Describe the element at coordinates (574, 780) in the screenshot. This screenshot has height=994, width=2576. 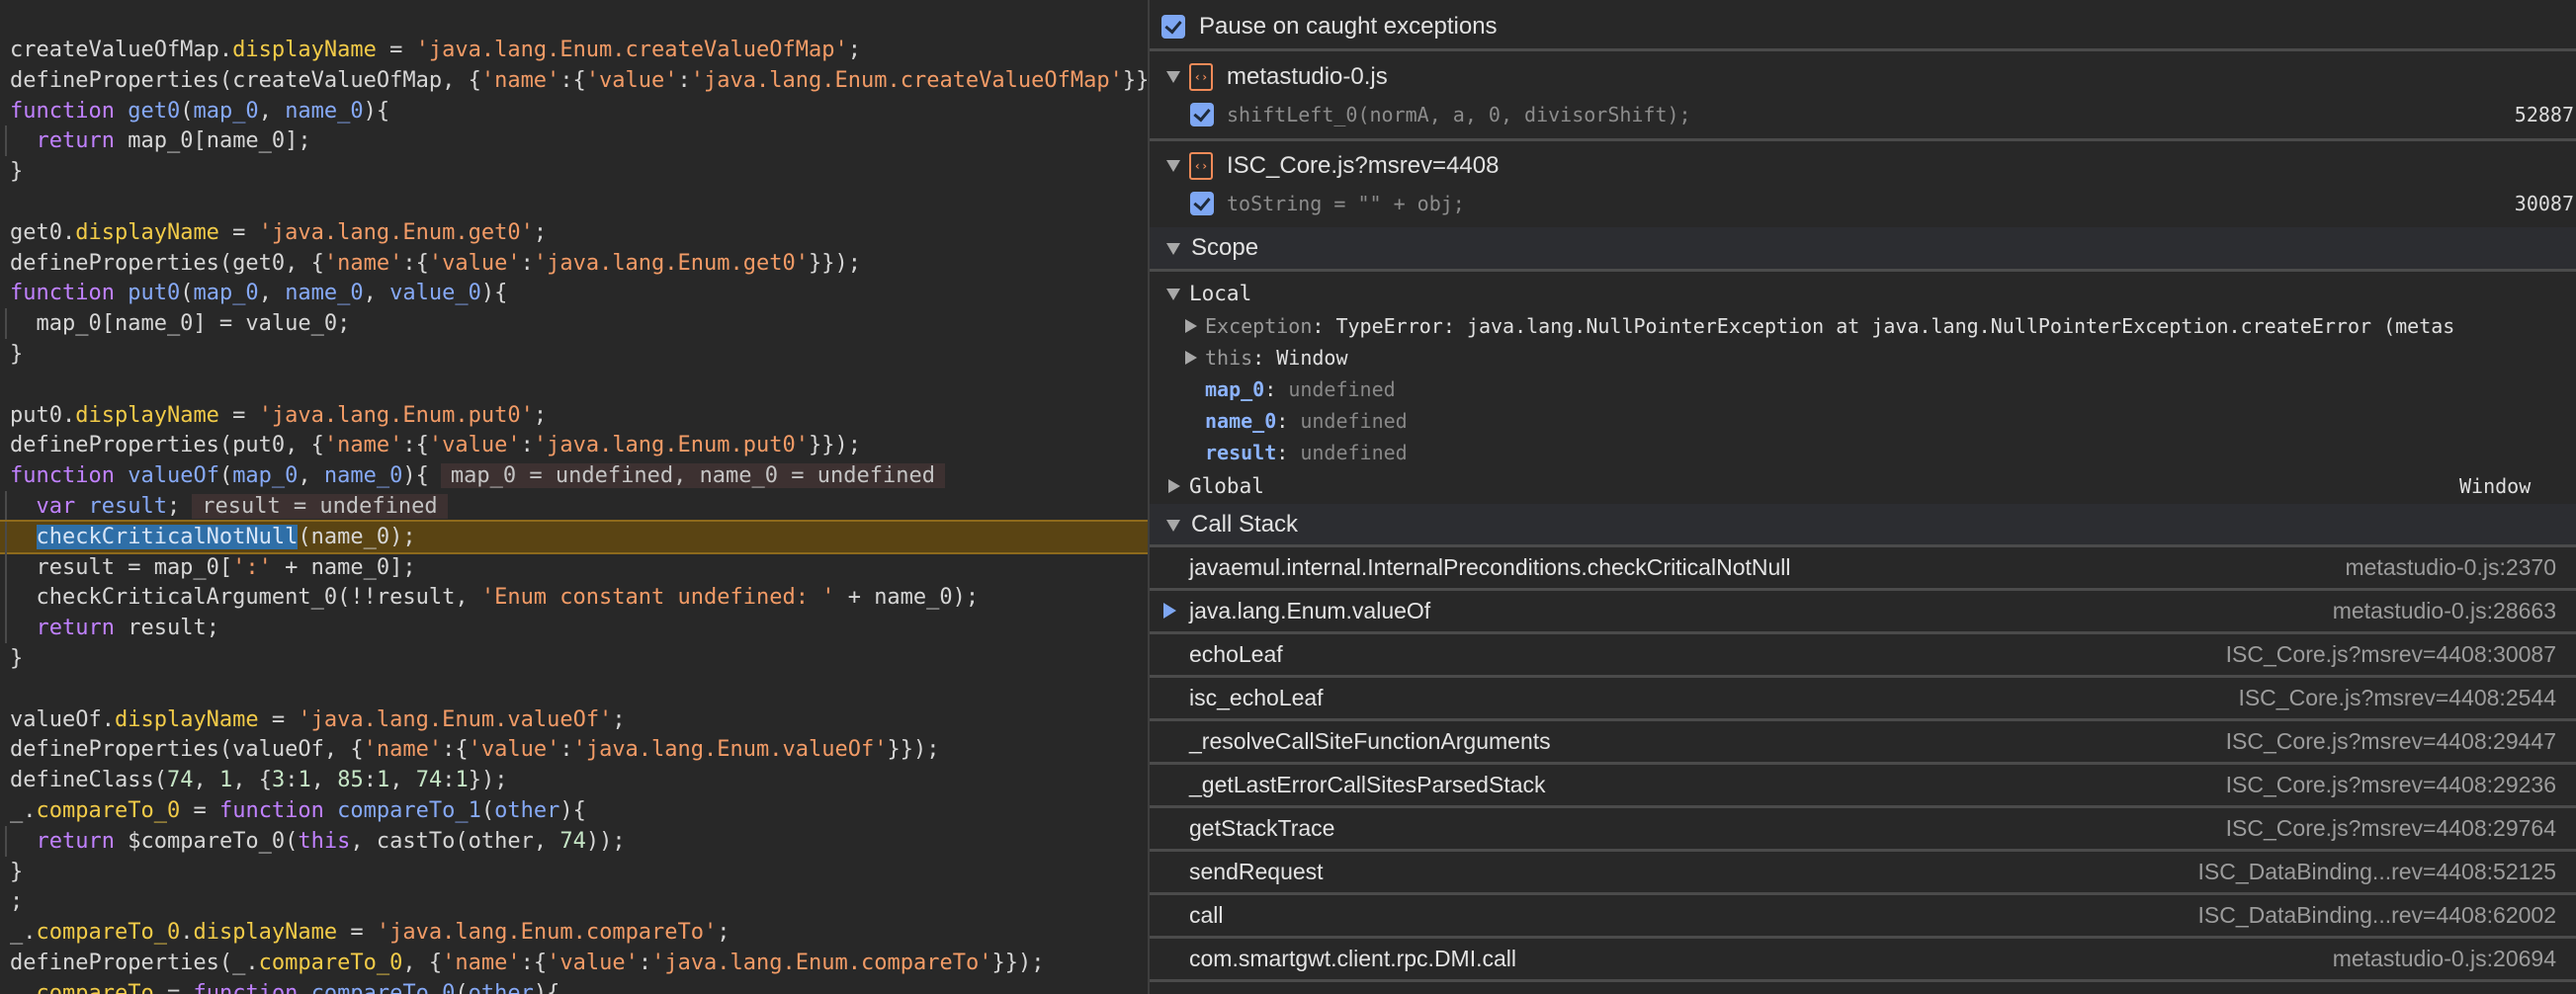
I see `code-line: defineClass(74, 1, {3:1, 85:1, 74:1});` at that location.